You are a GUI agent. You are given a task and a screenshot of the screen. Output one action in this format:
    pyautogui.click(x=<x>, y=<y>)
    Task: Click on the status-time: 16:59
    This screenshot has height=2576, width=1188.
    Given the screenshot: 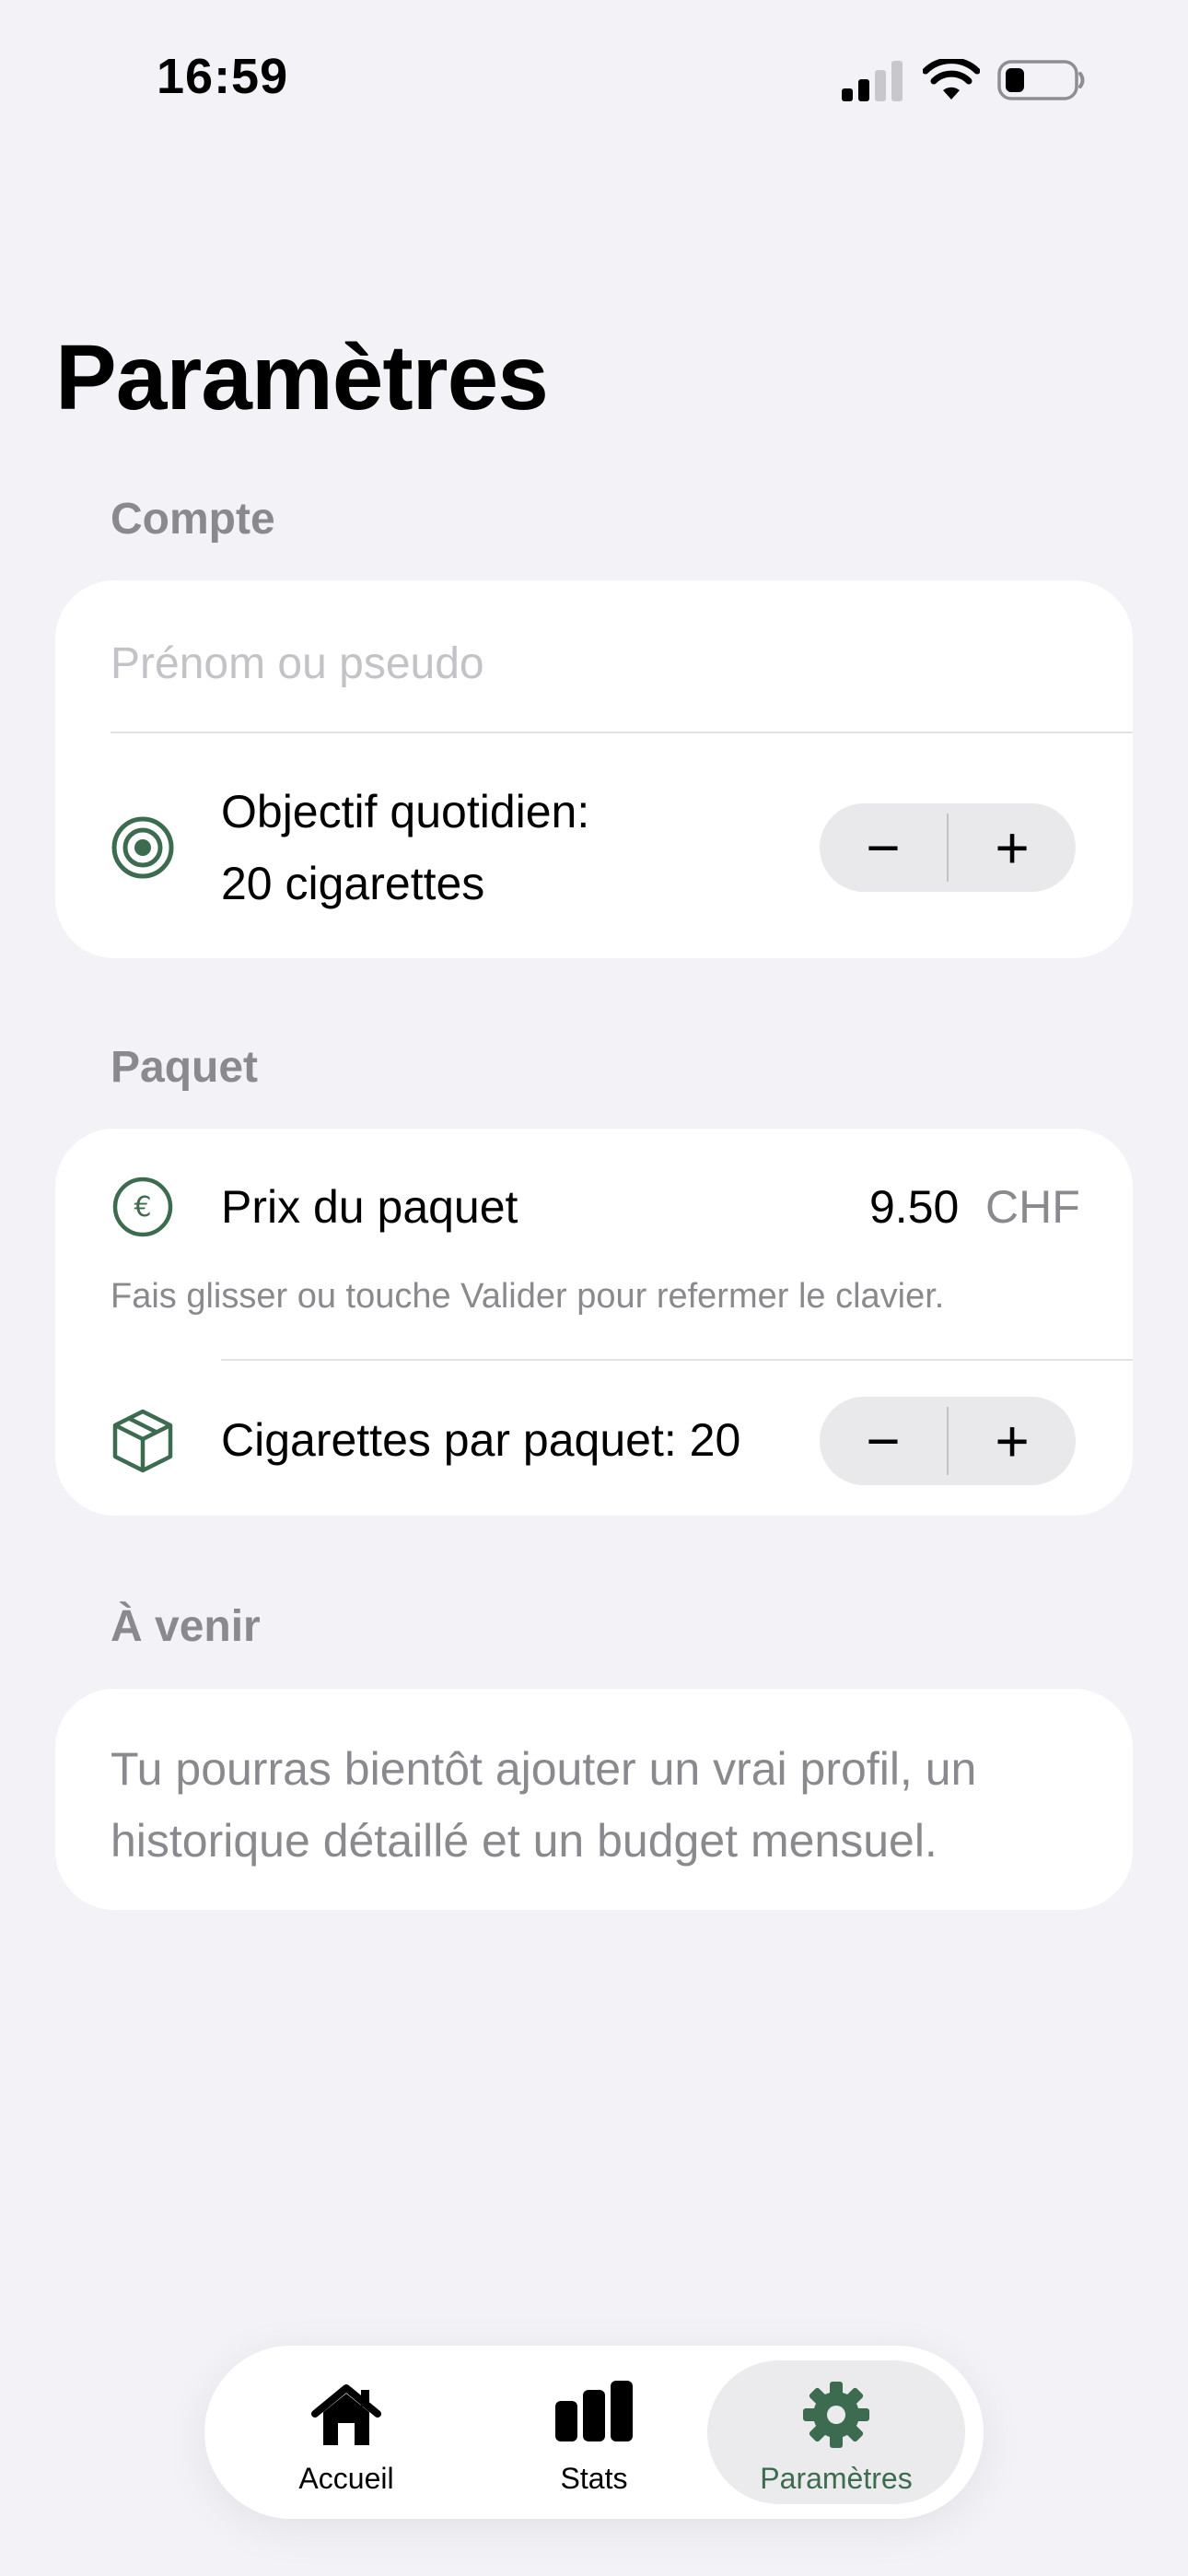 What is the action you would take?
    pyautogui.click(x=223, y=76)
    